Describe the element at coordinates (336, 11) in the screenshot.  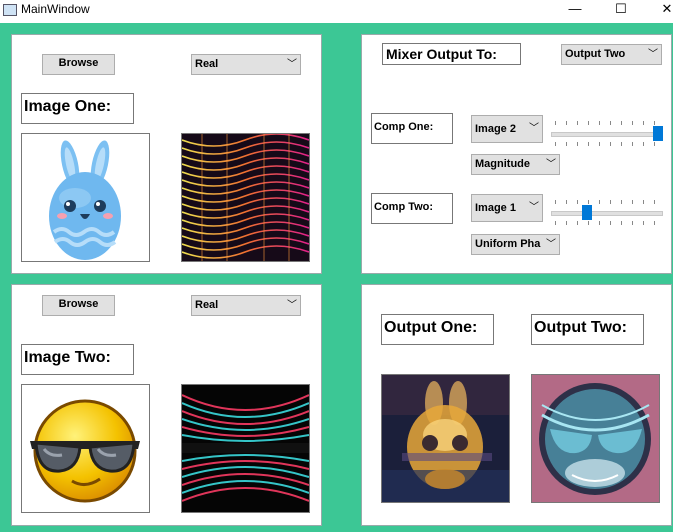
I see `title-bar: MainWindow — ☐ ✕` at that location.